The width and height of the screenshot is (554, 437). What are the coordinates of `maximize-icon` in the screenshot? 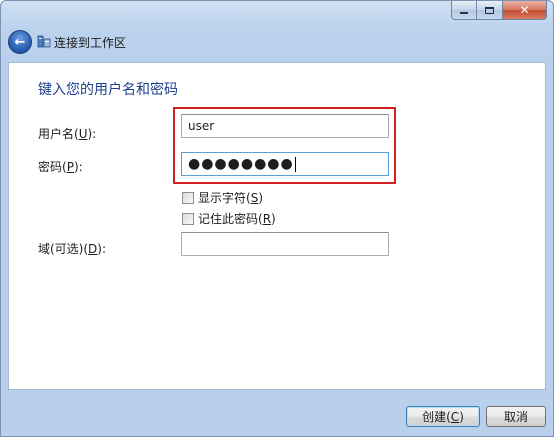 It's located at (489, 10).